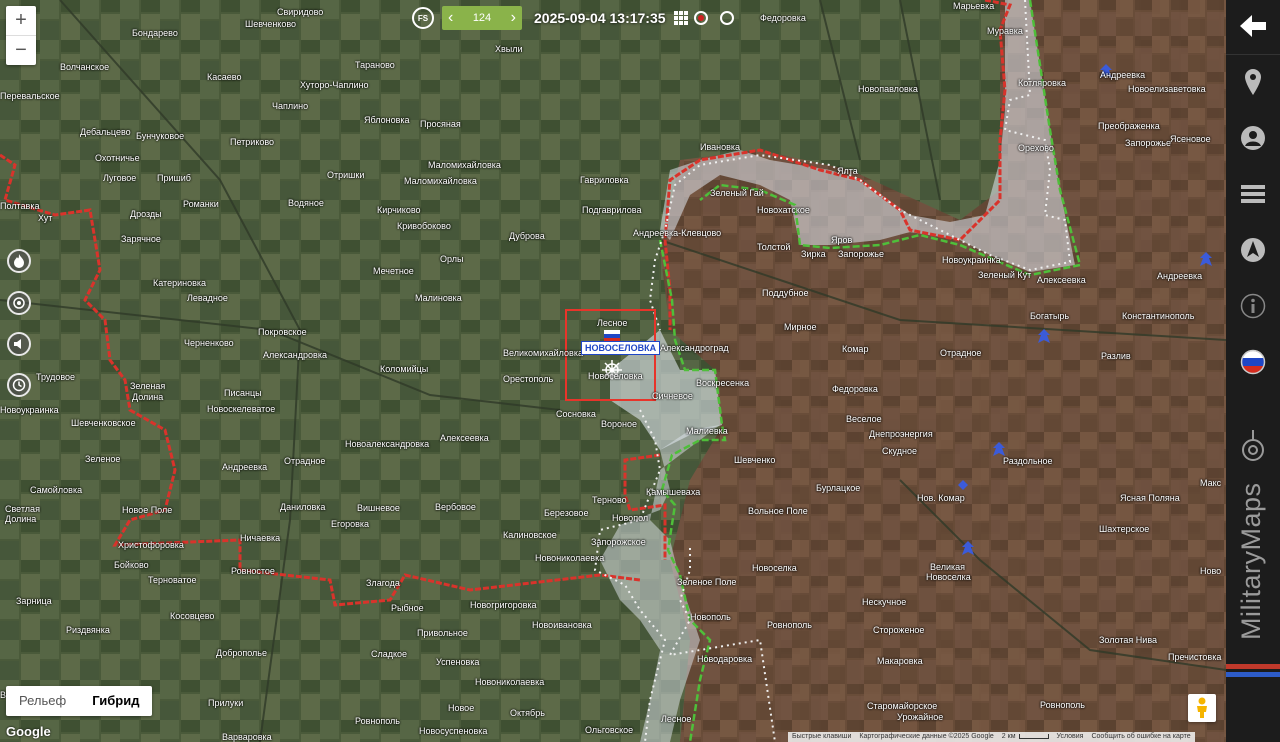 This screenshot has height=742, width=1280. What do you see at coordinates (282, 332) in the screenshot?
I see `place-label: Покровское` at bounding box center [282, 332].